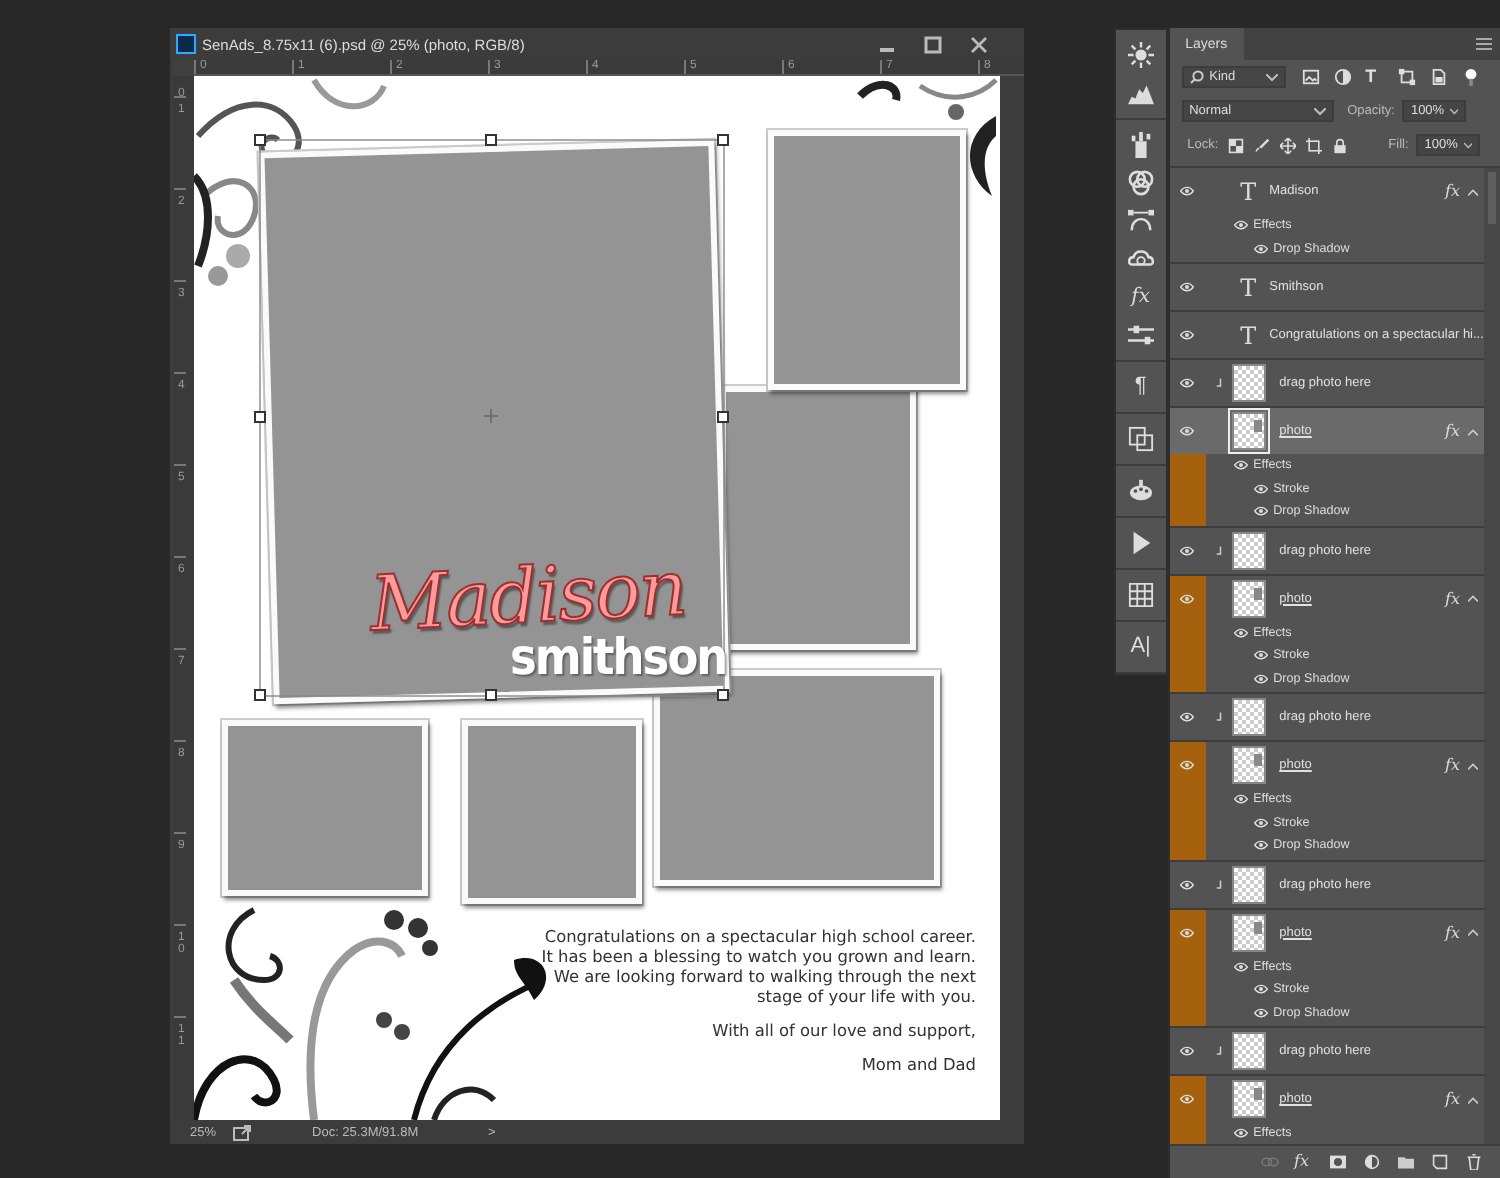  What do you see at coordinates (1492, 656) in the screenshot?
I see `scrollbar` at bounding box center [1492, 656].